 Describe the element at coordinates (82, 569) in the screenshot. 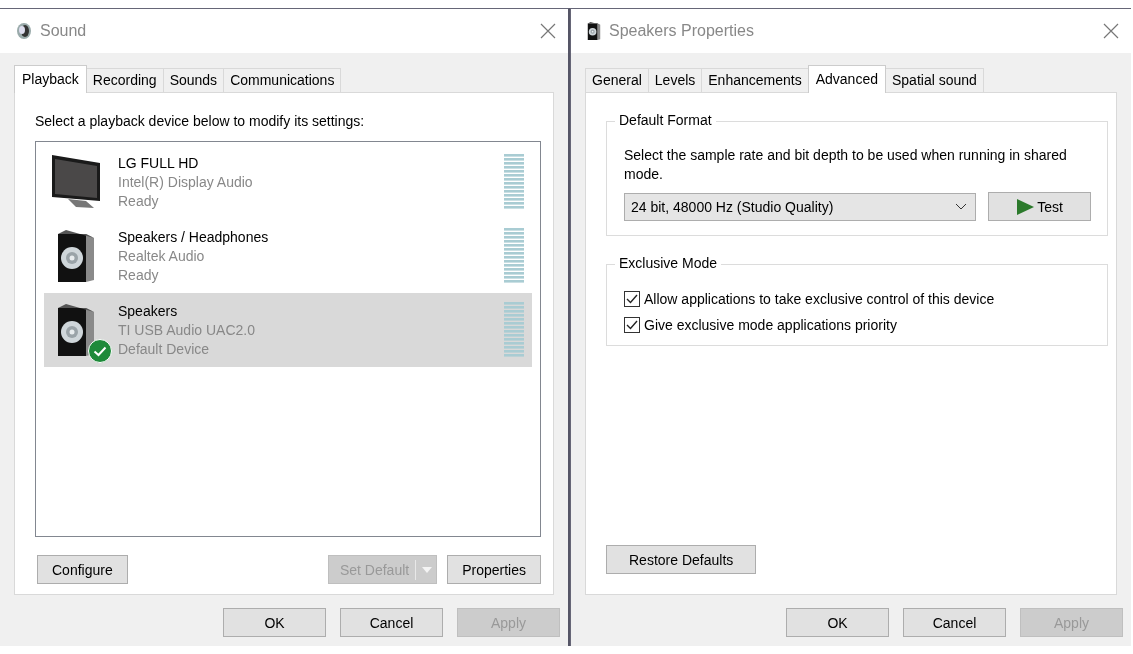

I see `configure-button: Configure` at that location.